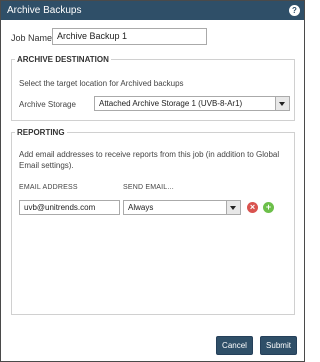  I want to click on help-icon: ?, so click(294, 10).